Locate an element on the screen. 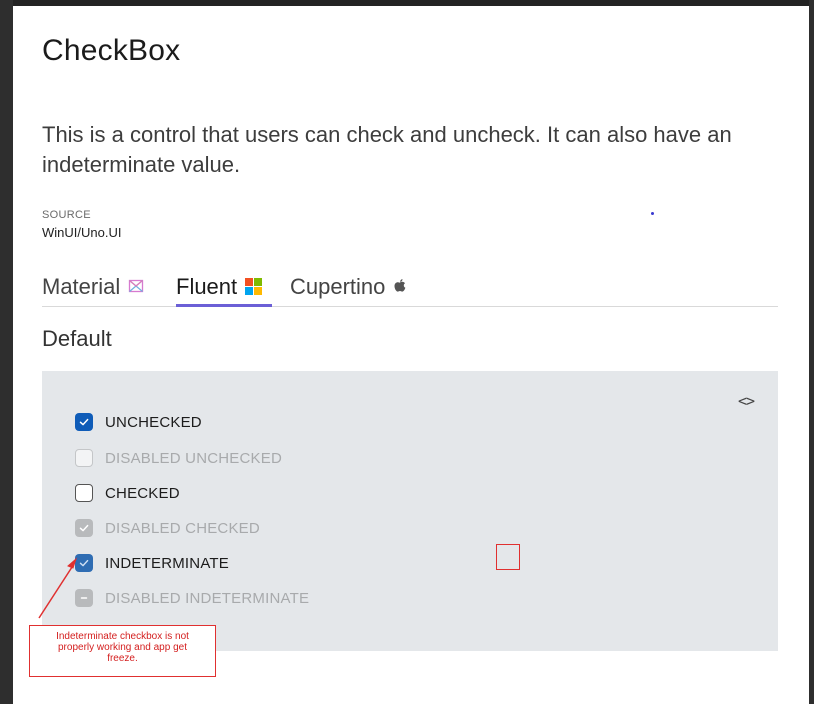 The height and width of the screenshot is (704, 814). tab-fluent-label: Fluent is located at coordinates (207, 286).